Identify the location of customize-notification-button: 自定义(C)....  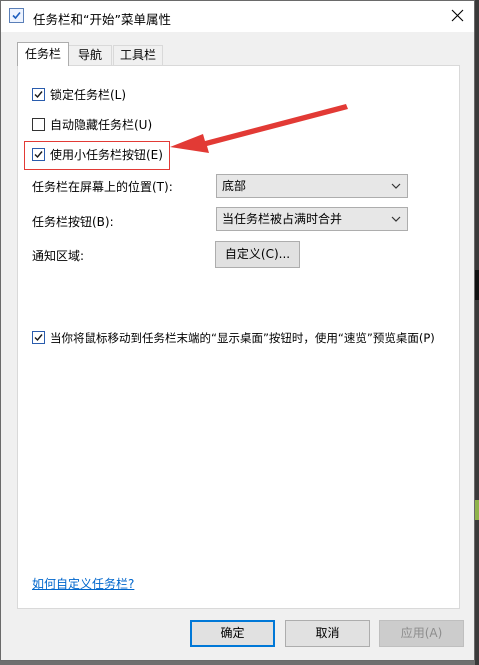
(257, 254).